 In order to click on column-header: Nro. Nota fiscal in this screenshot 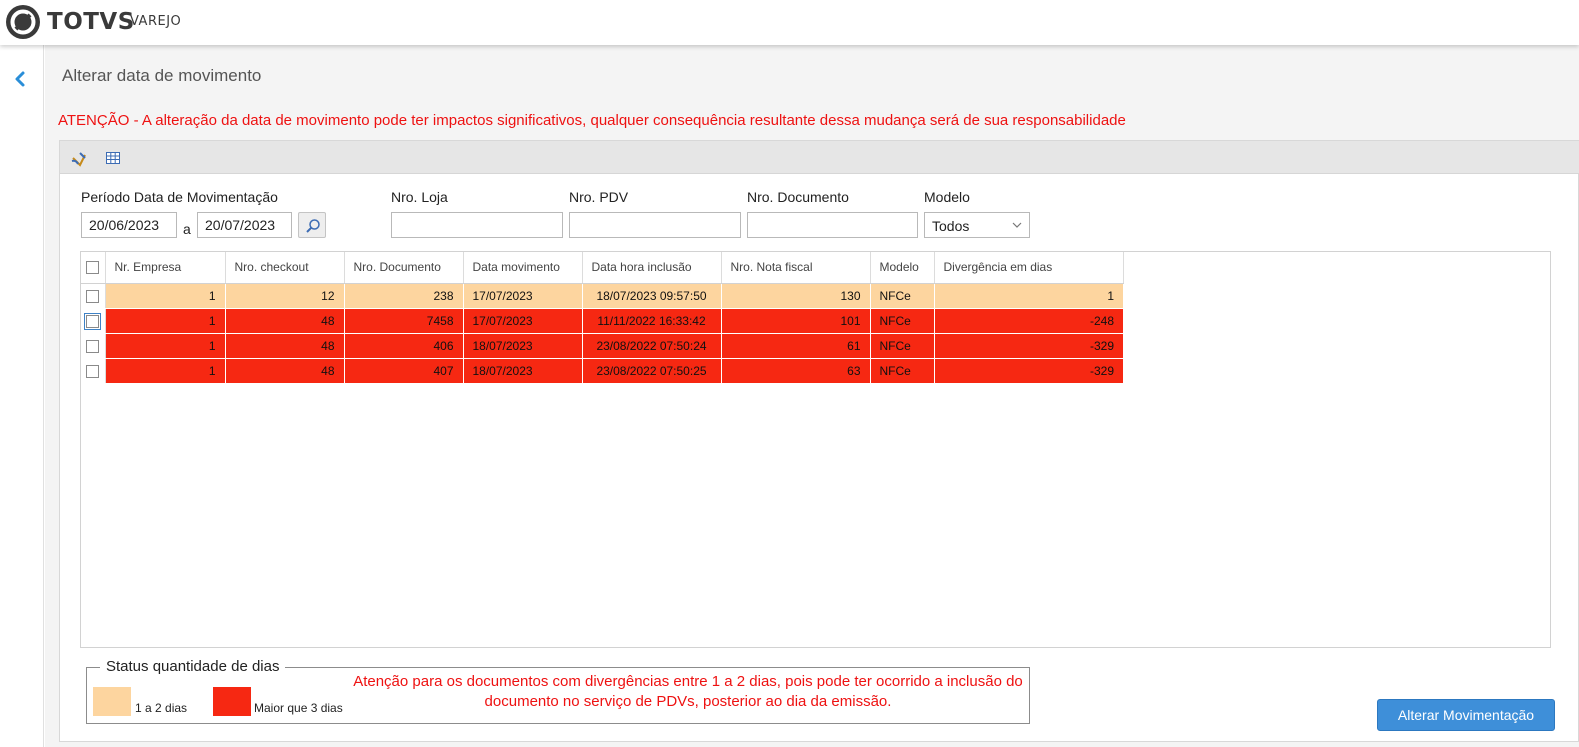, I will do `click(796, 268)`.